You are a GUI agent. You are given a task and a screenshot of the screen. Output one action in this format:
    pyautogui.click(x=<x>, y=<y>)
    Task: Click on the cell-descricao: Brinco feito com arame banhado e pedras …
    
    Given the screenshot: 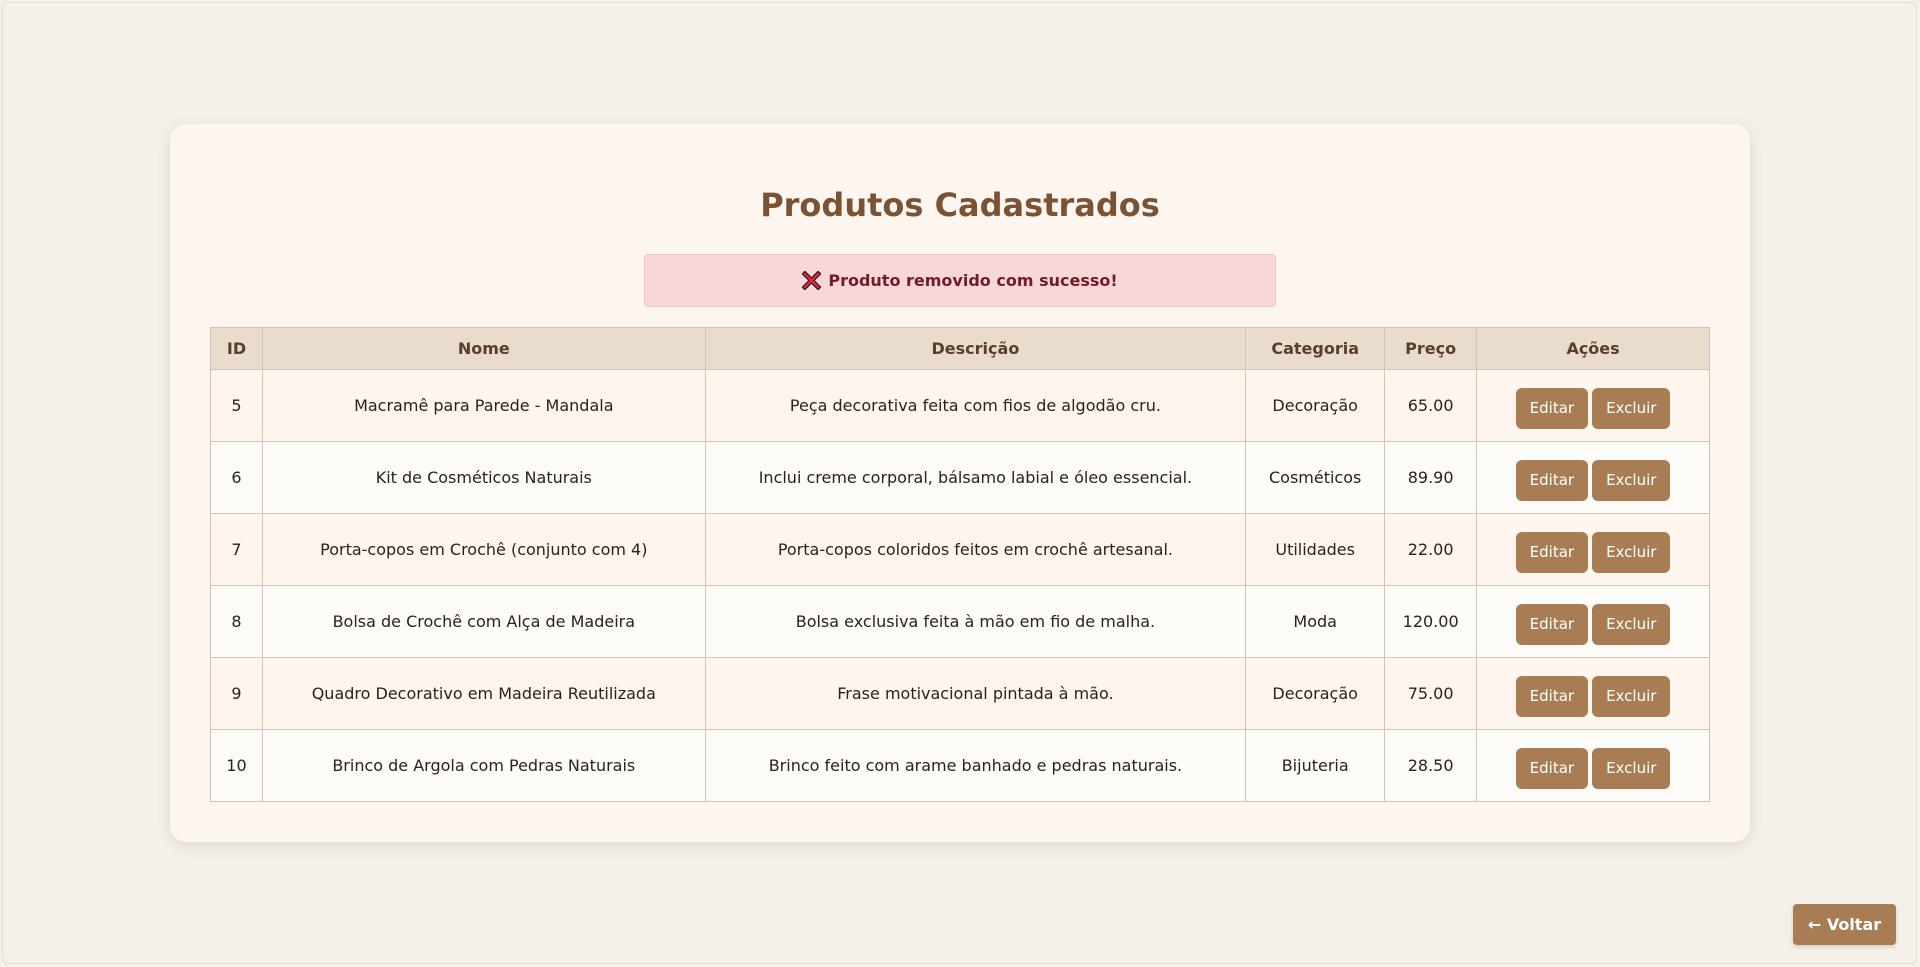 What is the action you would take?
    pyautogui.click(x=975, y=765)
    